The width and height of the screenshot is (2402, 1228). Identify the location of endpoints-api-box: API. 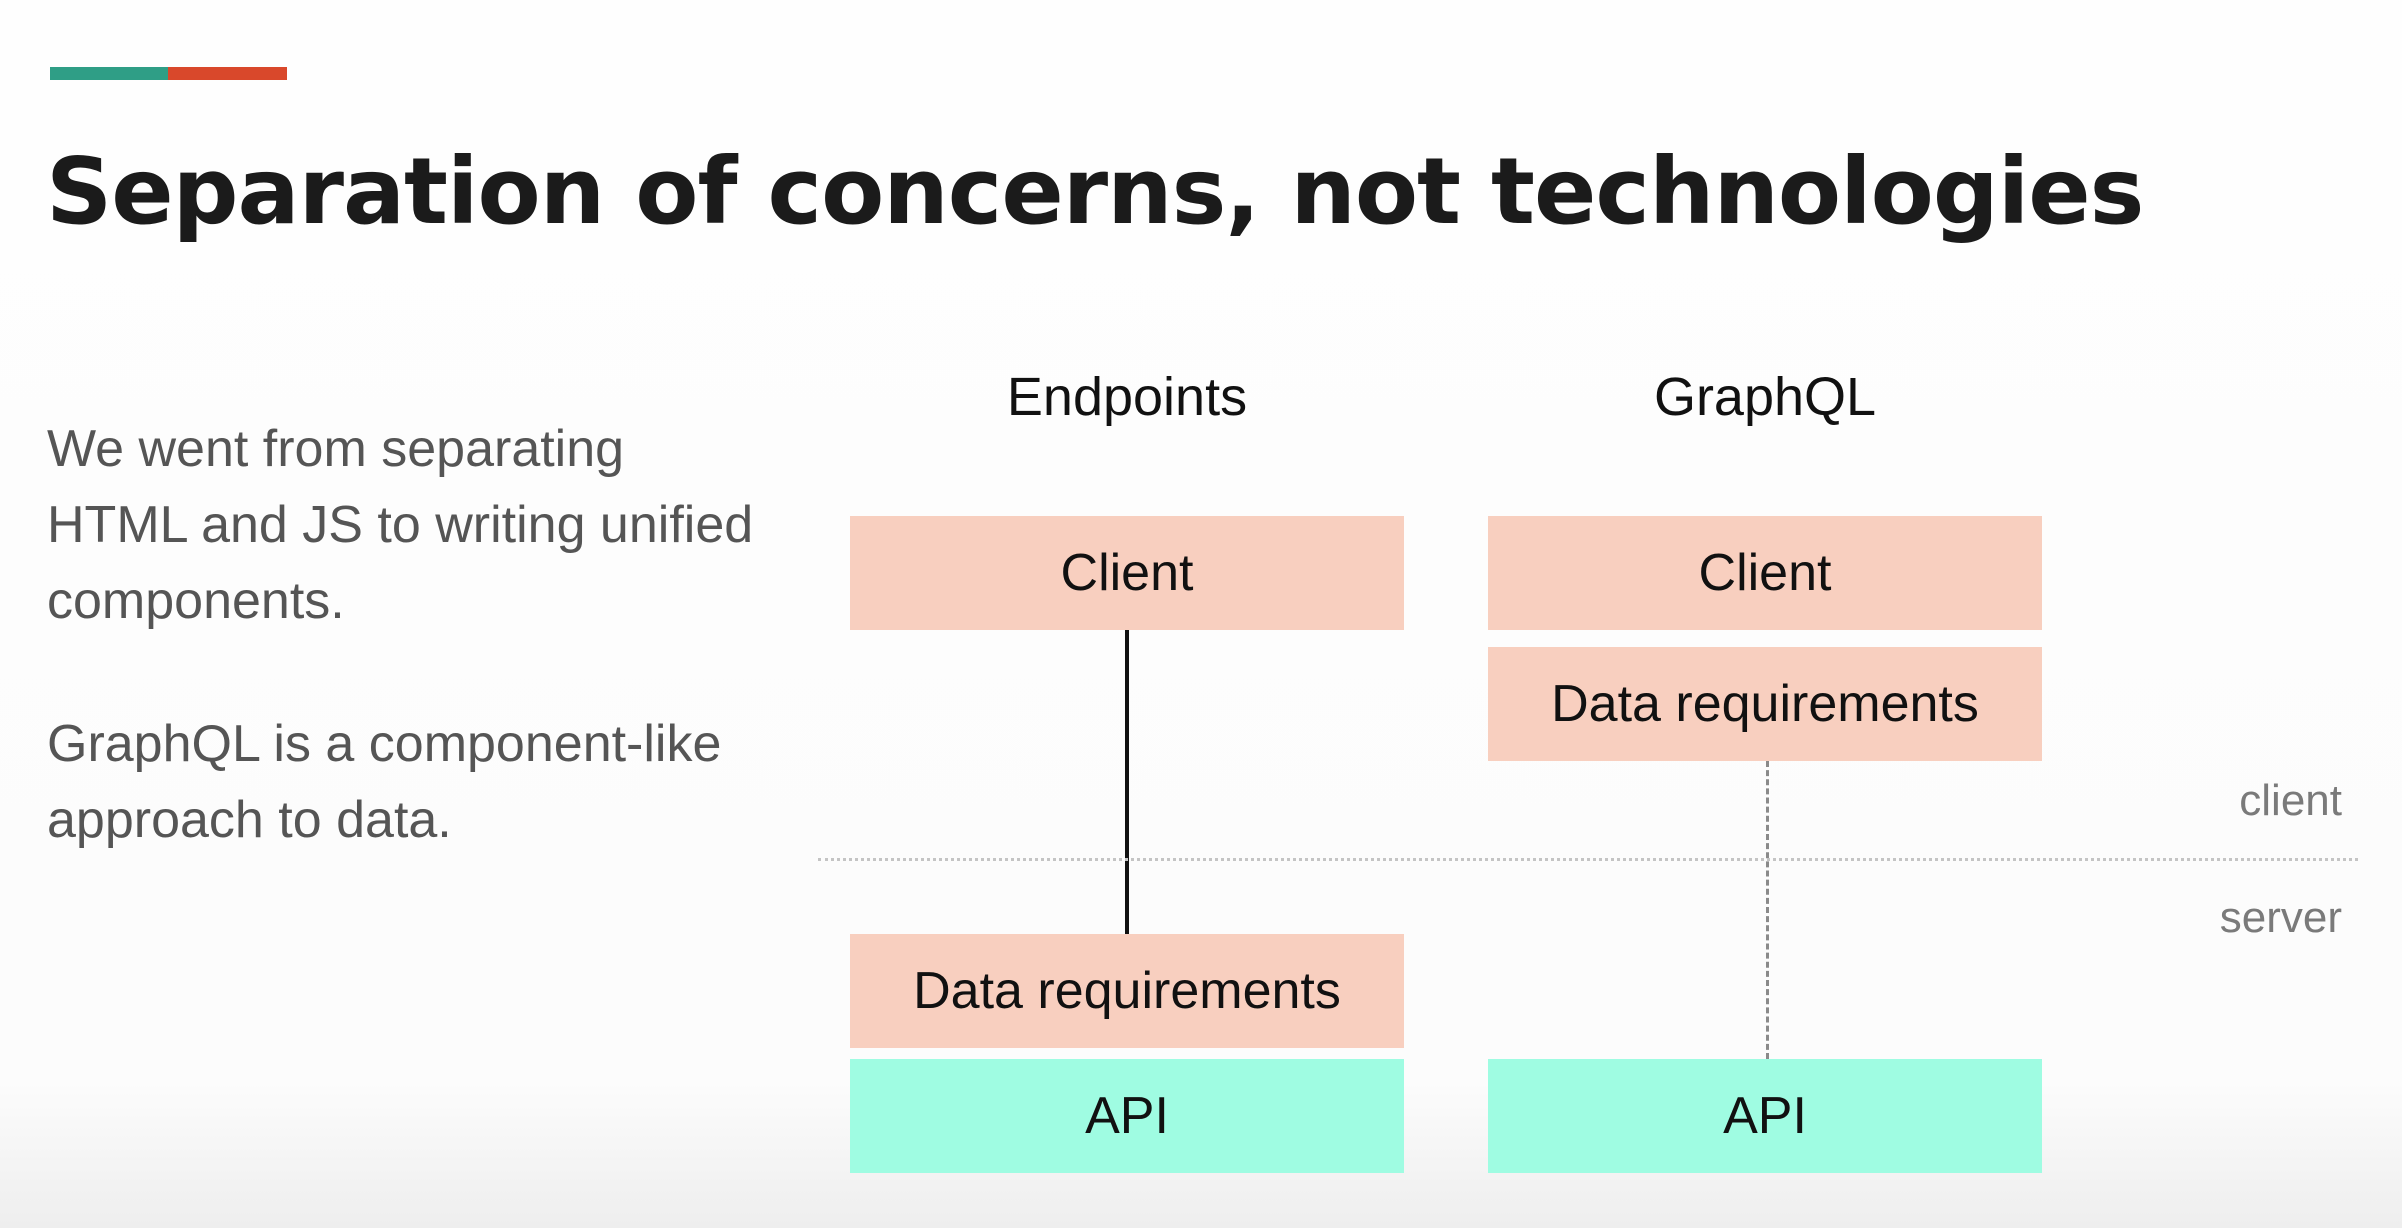
(1127, 1116).